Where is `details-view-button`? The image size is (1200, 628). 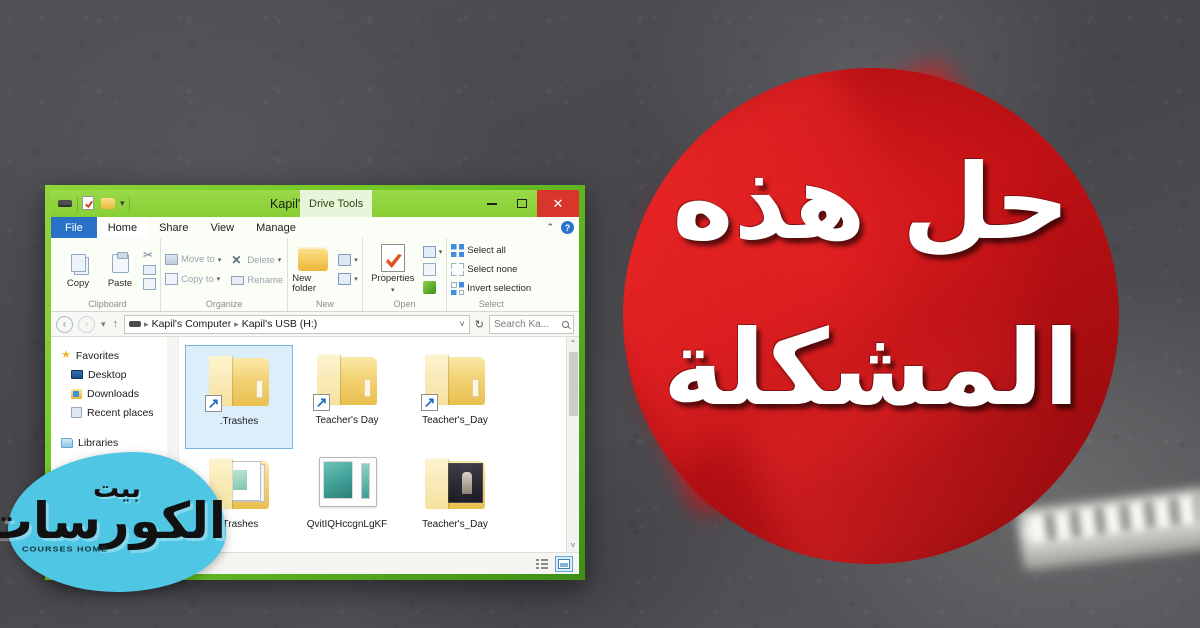
details-view-button is located at coordinates (542, 564).